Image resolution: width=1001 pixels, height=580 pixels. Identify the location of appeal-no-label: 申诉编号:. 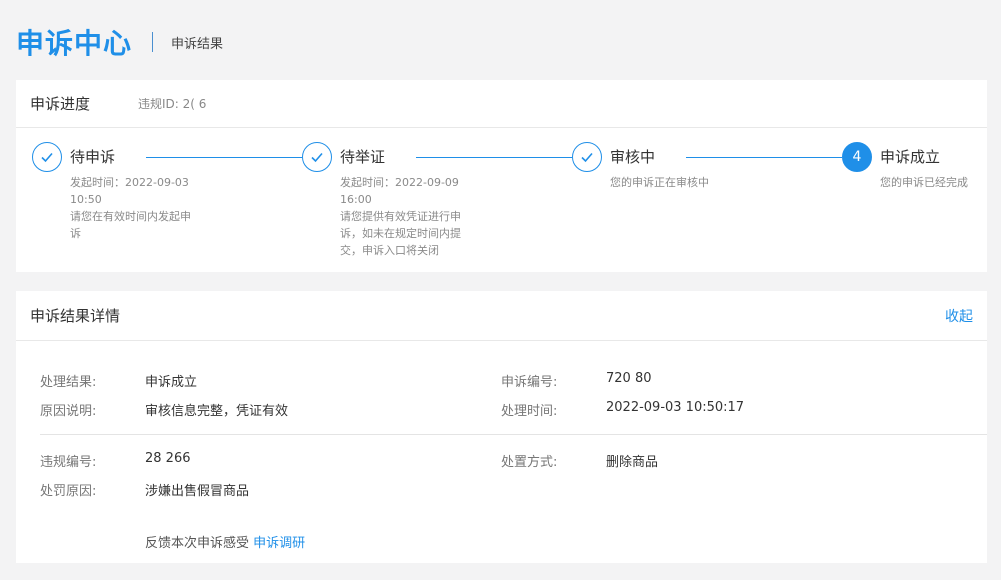
(529, 382).